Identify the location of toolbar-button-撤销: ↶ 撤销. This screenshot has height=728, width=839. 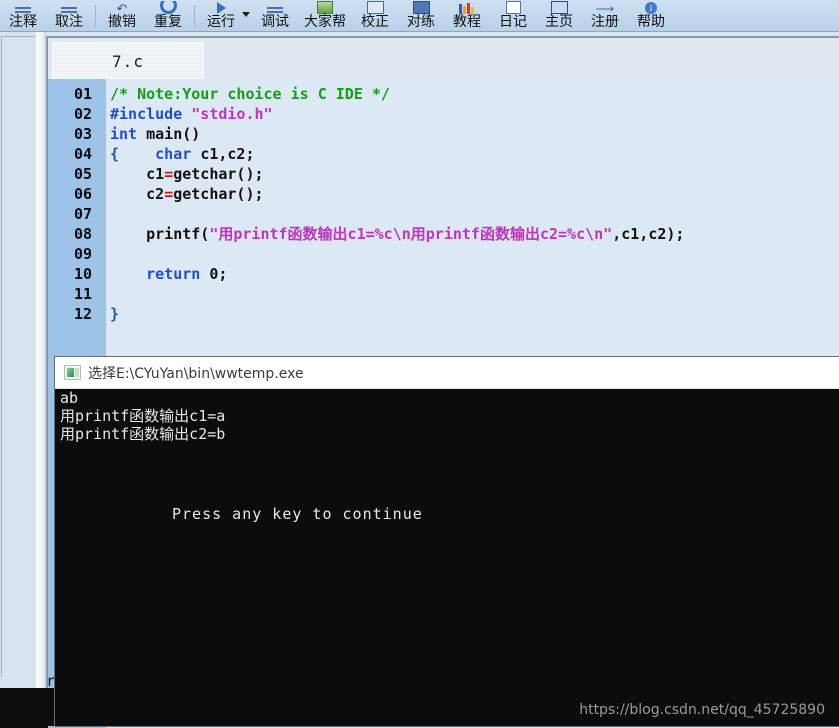
(122, 15).